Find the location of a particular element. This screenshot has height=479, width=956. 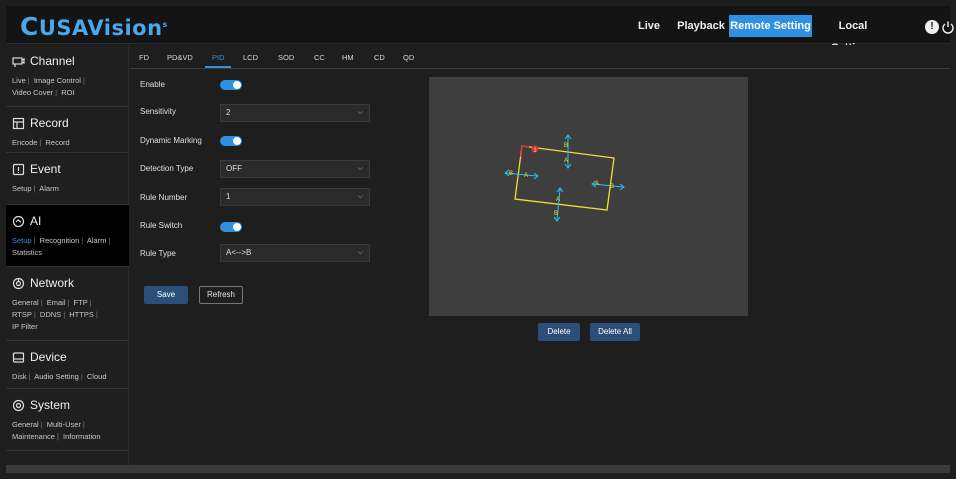

sidebar-link-roi: ROI is located at coordinates (67, 92).